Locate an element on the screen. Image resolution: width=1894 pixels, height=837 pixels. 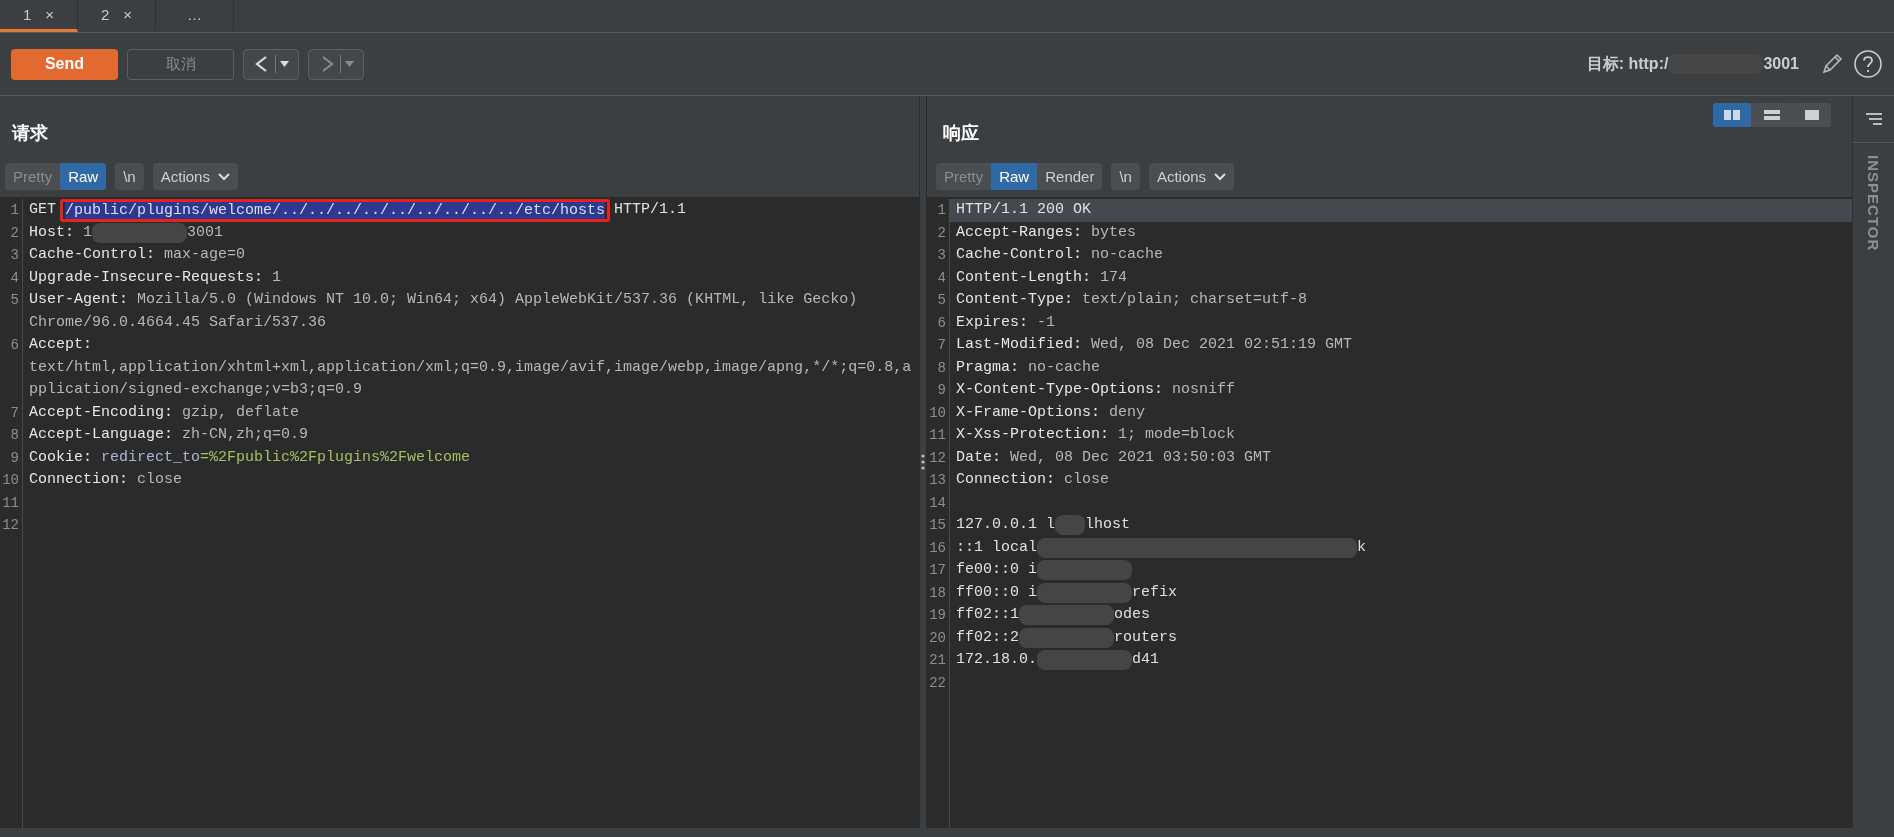
header-value: -1 is located at coordinates (1046, 322).